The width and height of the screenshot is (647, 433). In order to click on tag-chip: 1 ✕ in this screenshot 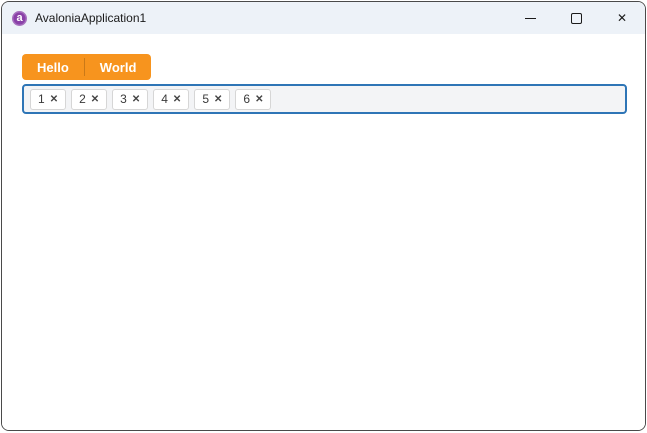, I will do `click(48, 99)`.